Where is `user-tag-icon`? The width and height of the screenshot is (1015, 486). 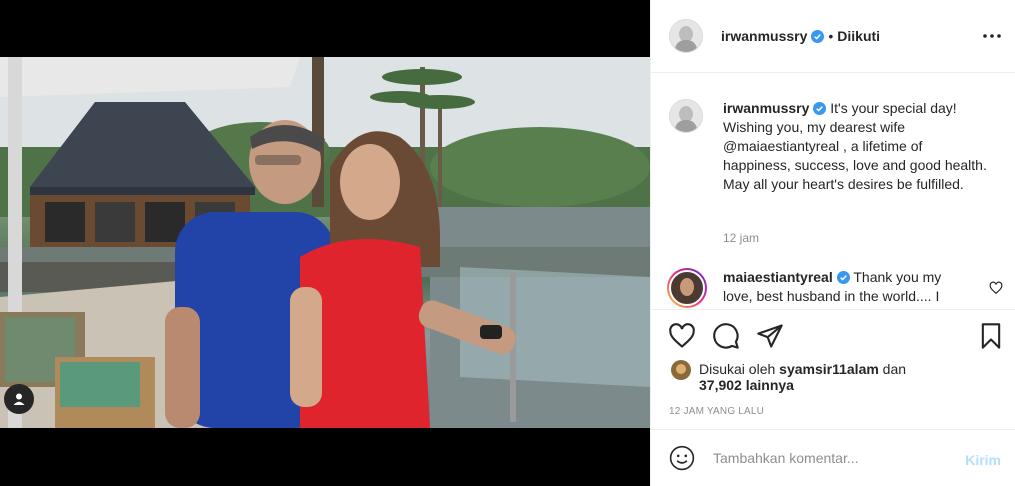 user-tag-icon is located at coordinates (19, 399).